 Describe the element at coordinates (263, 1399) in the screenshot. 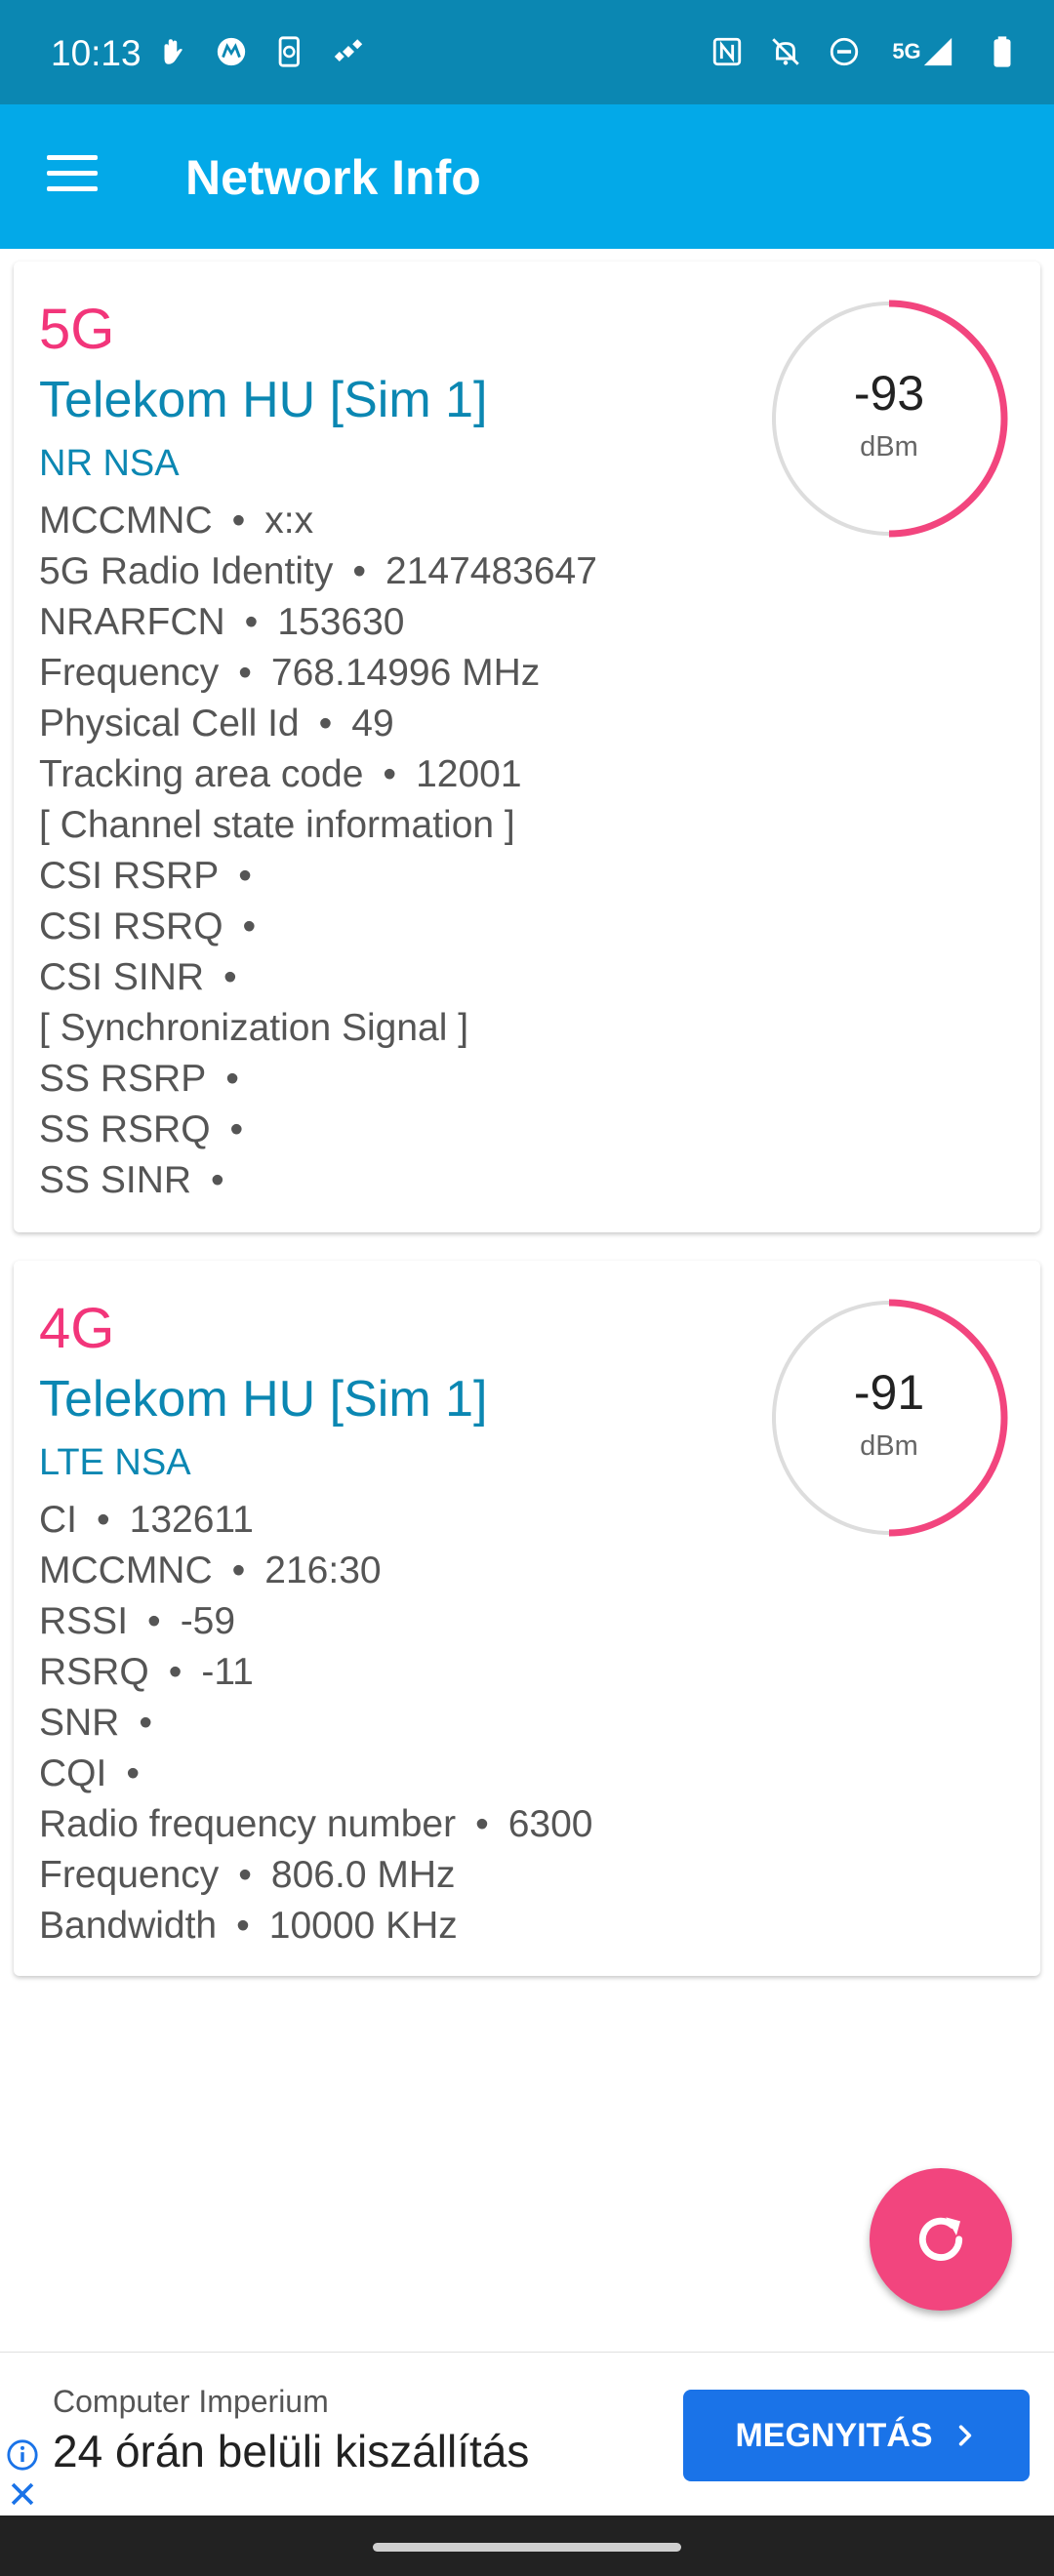

I see `operator-name: Telekom HU [Sim 1]` at that location.